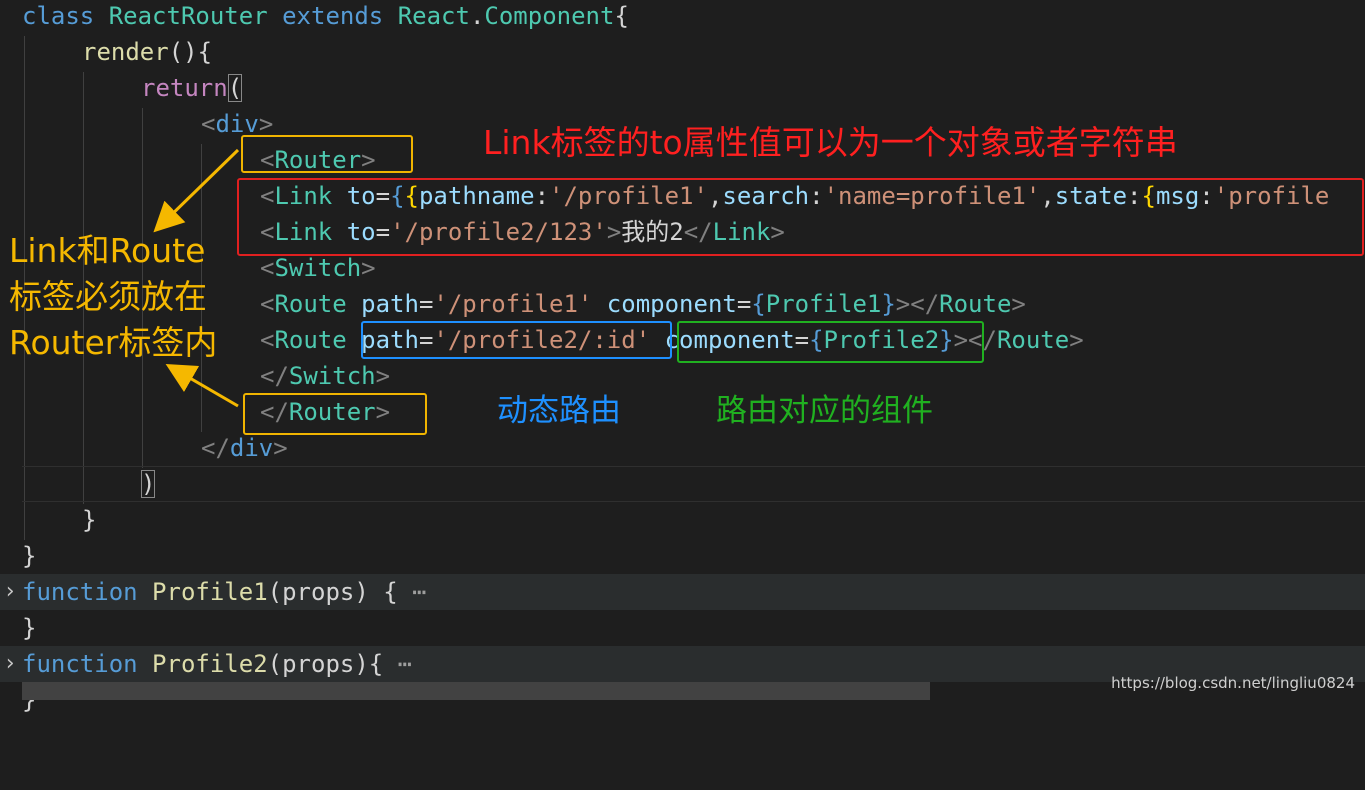 The height and width of the screenshot is (790, 1365). Describe the element at coordinates (107, 250) in the screenshot. I see `note-line: Link和Route` at that location.